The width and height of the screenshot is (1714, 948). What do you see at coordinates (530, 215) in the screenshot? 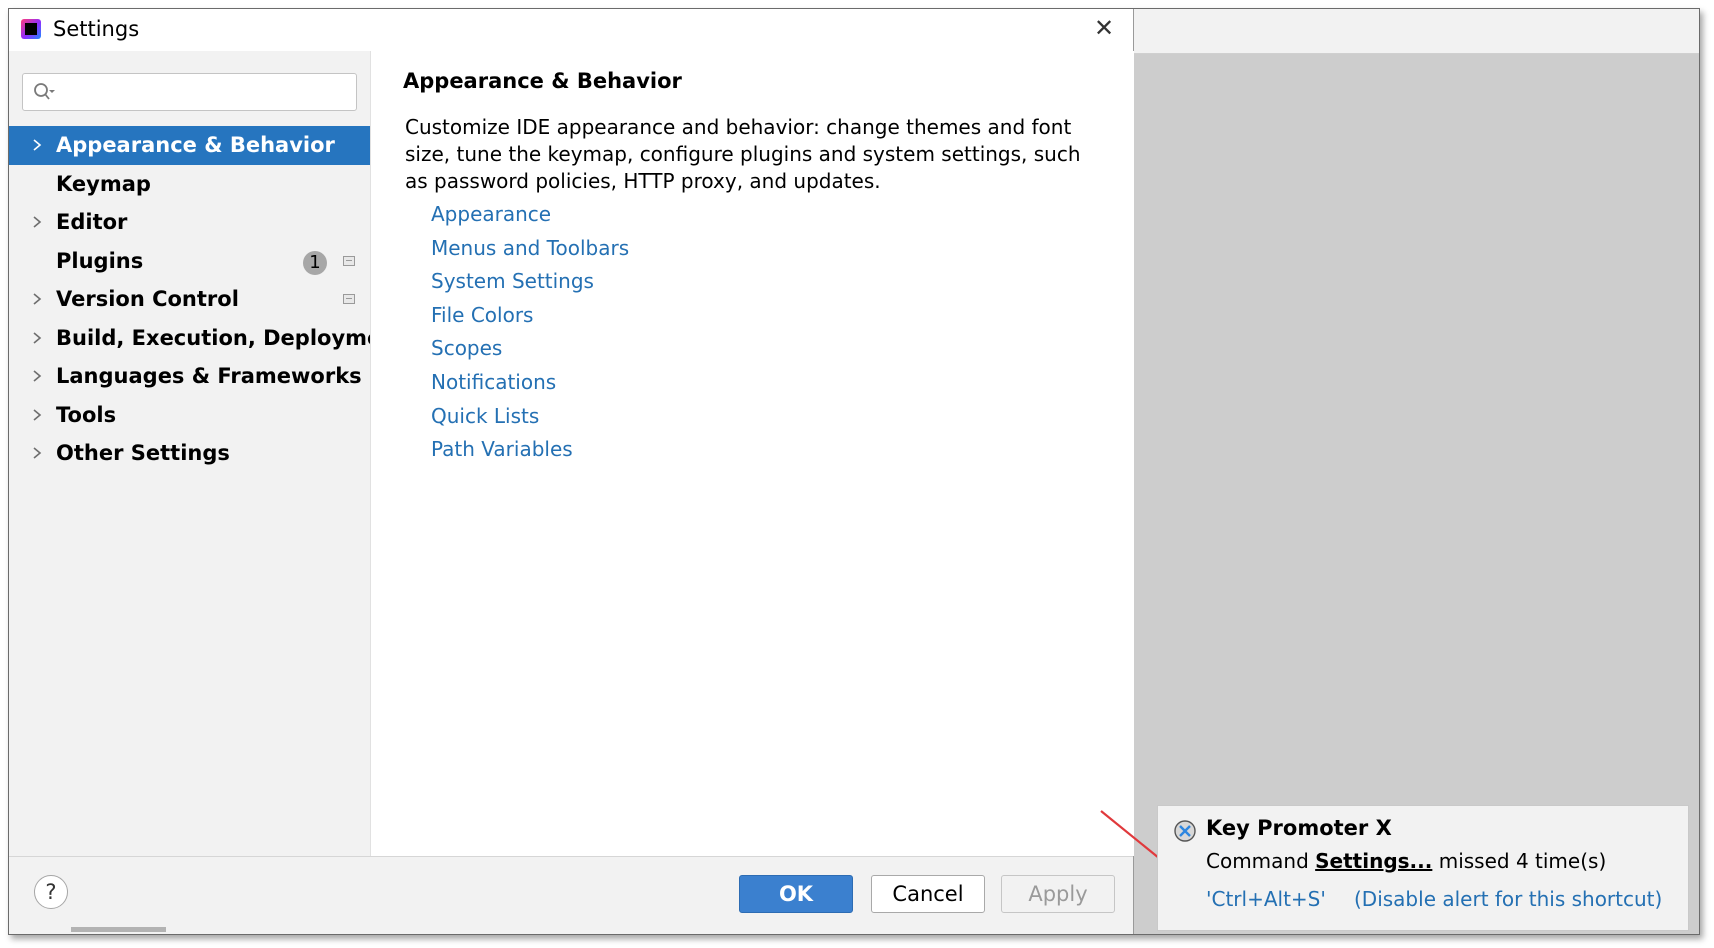
I see `link-appearance: Appearance` at bounding box center [530, 215].